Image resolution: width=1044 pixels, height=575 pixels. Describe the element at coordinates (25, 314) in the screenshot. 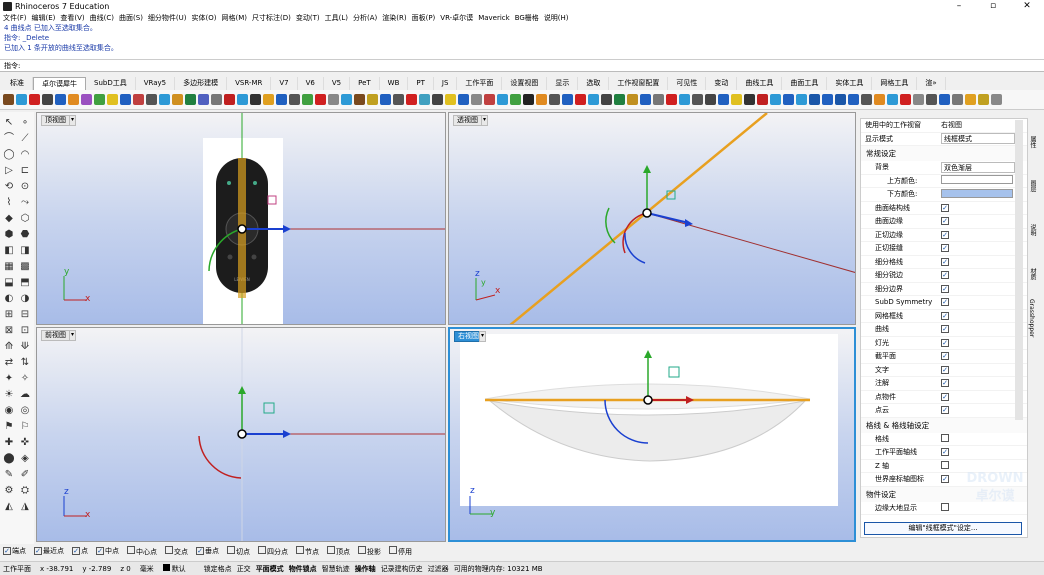

I see `left-tool-icon: ⊟` at that location.